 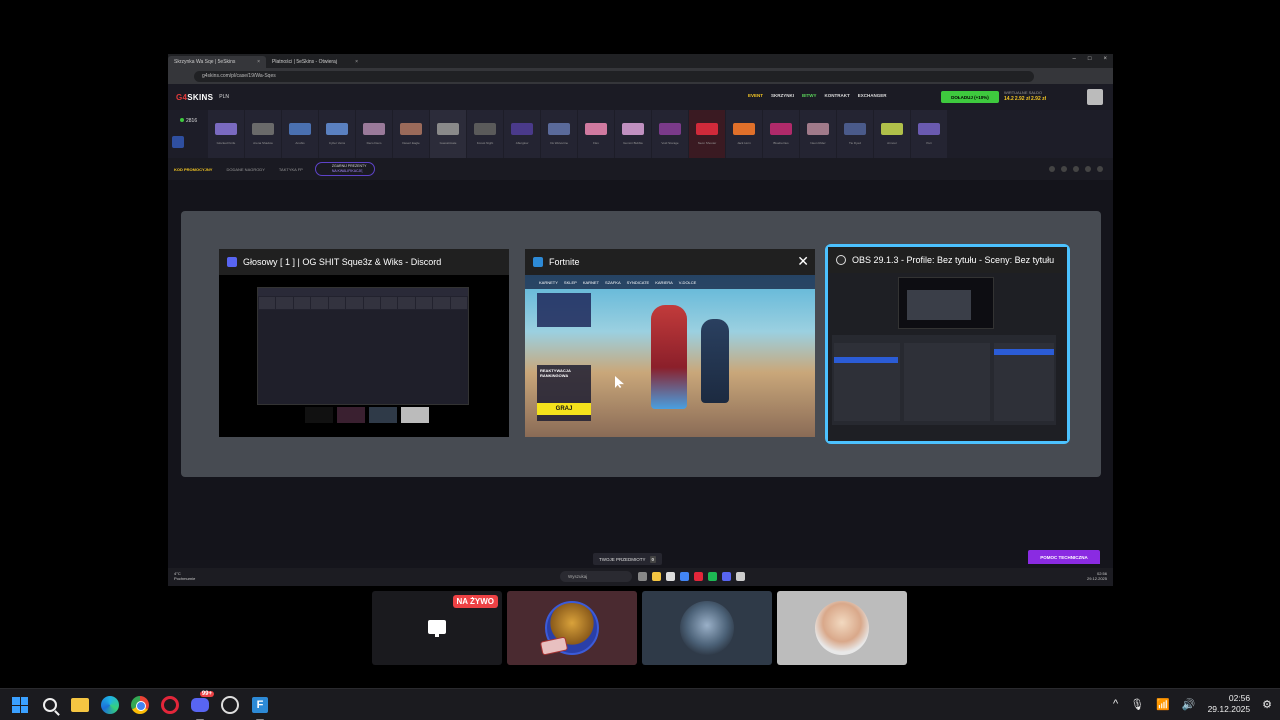 I want to click on site-logo: G4SKINS, so click(x=194, y=97).